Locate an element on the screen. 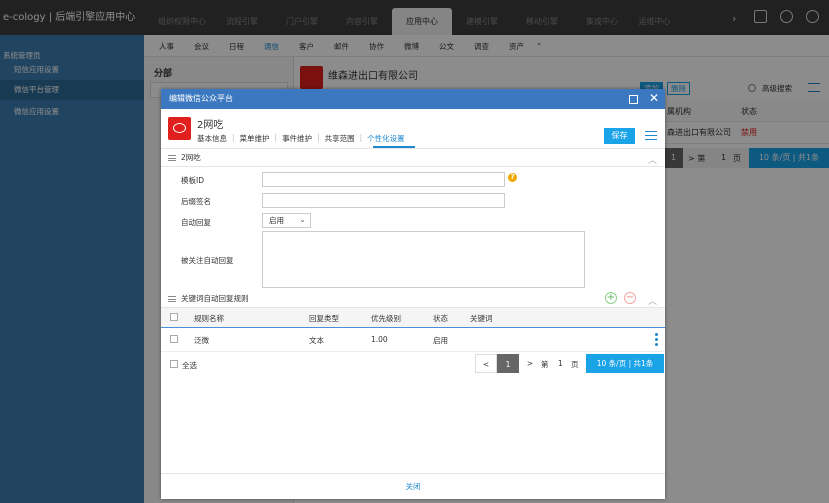  prev-page-button: < is located at coordinates (486, 363).